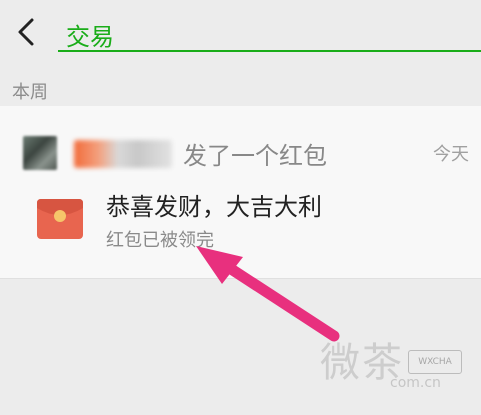 This screenshot has height=415, width=481. Describe the element at coordinates (240, 282) in the screenshot. I see `divider` at that location.